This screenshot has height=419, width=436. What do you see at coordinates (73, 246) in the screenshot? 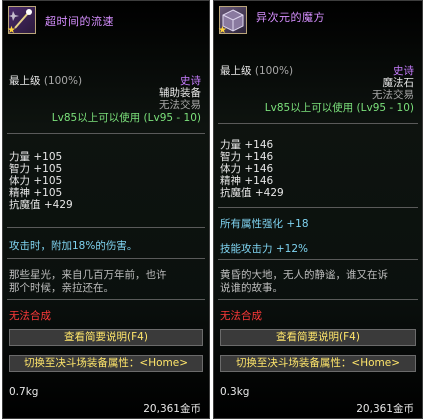
I see `effect-text: 攻击时，附加18%的伤害。` at bounding box center [73, 246].